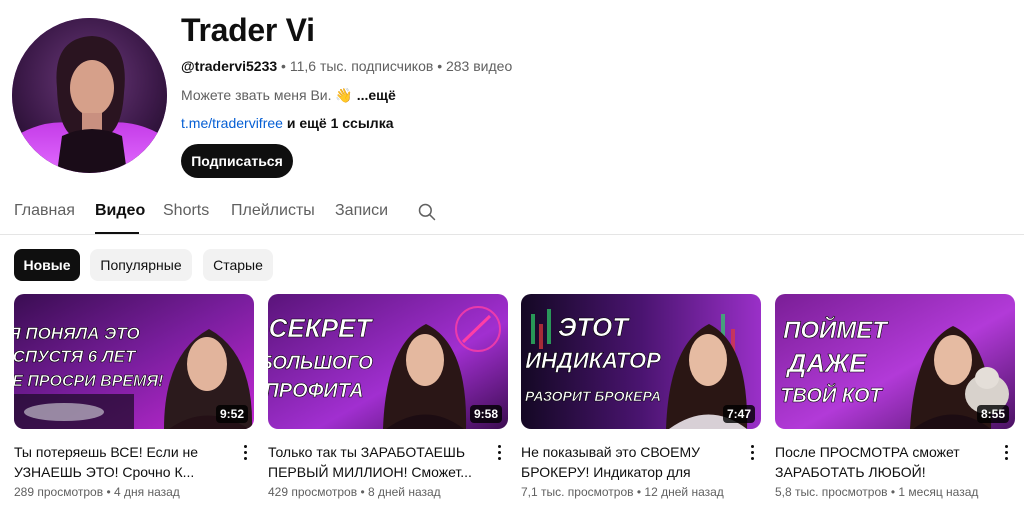 Image resolution: width=1024 pixels, height=505 pixels. Describe the element at coordinates (77, 333) in the screenshot. I see `thumbnail-text: Я ПОНЯЛА ЭТО` at that location.